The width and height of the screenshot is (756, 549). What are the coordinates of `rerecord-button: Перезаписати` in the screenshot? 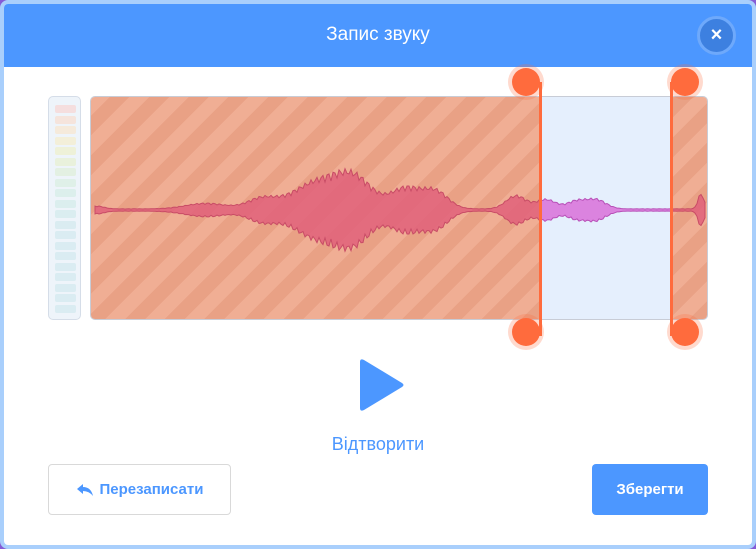 It's located at (139, 489).